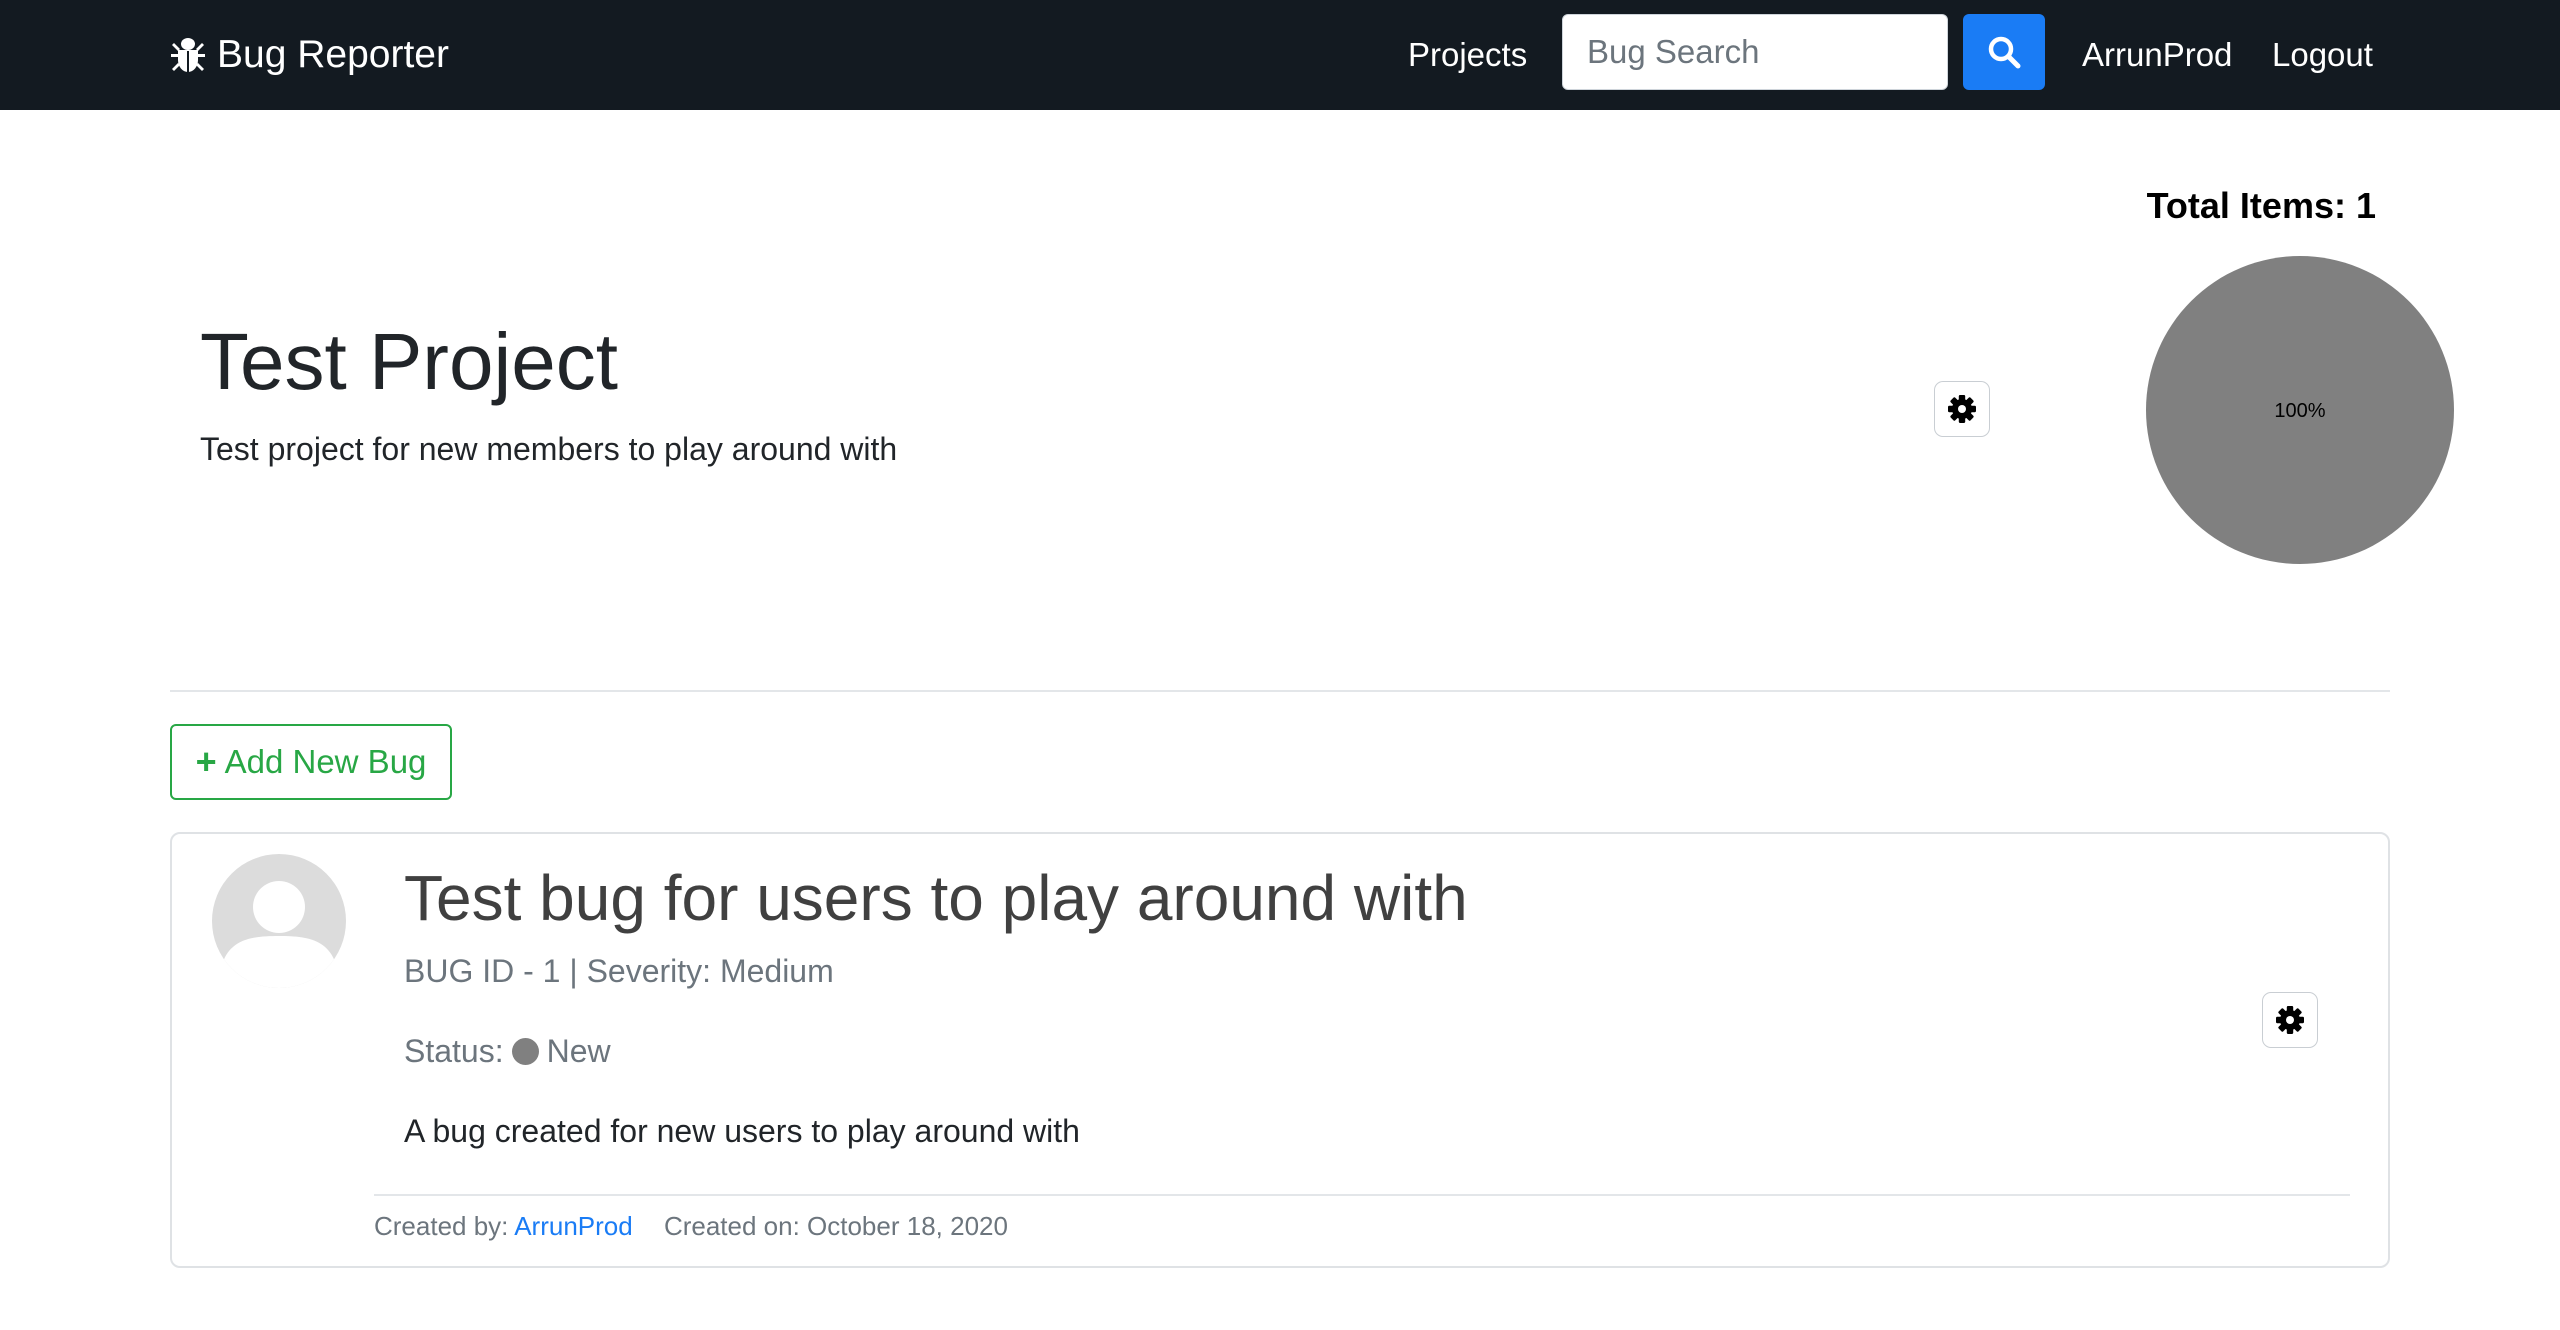 This screenshot has height=1330, width=2560. I want to click on created-on: Created on: October 18, 2020, so click(835, 1226).